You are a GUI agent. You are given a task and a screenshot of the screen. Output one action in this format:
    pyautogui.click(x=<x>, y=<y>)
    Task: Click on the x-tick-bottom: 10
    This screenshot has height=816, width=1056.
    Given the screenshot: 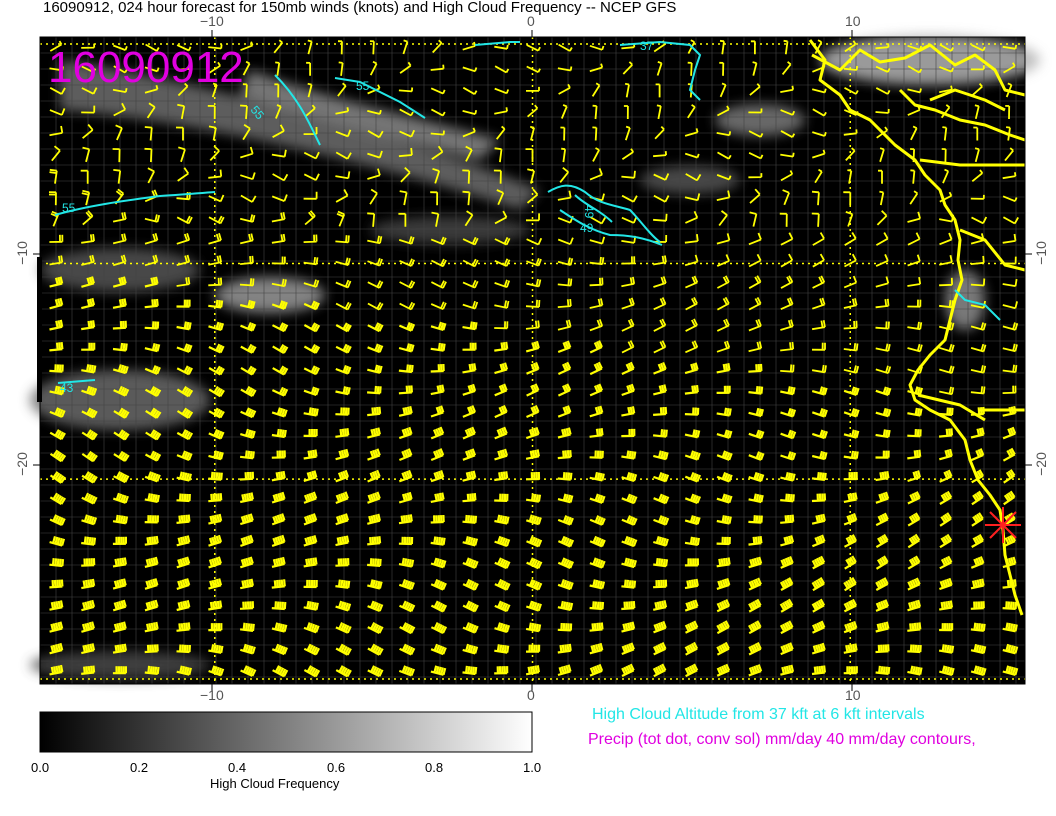 What is the action you would take?
    pyautogui.click(x=853, y=695)
    